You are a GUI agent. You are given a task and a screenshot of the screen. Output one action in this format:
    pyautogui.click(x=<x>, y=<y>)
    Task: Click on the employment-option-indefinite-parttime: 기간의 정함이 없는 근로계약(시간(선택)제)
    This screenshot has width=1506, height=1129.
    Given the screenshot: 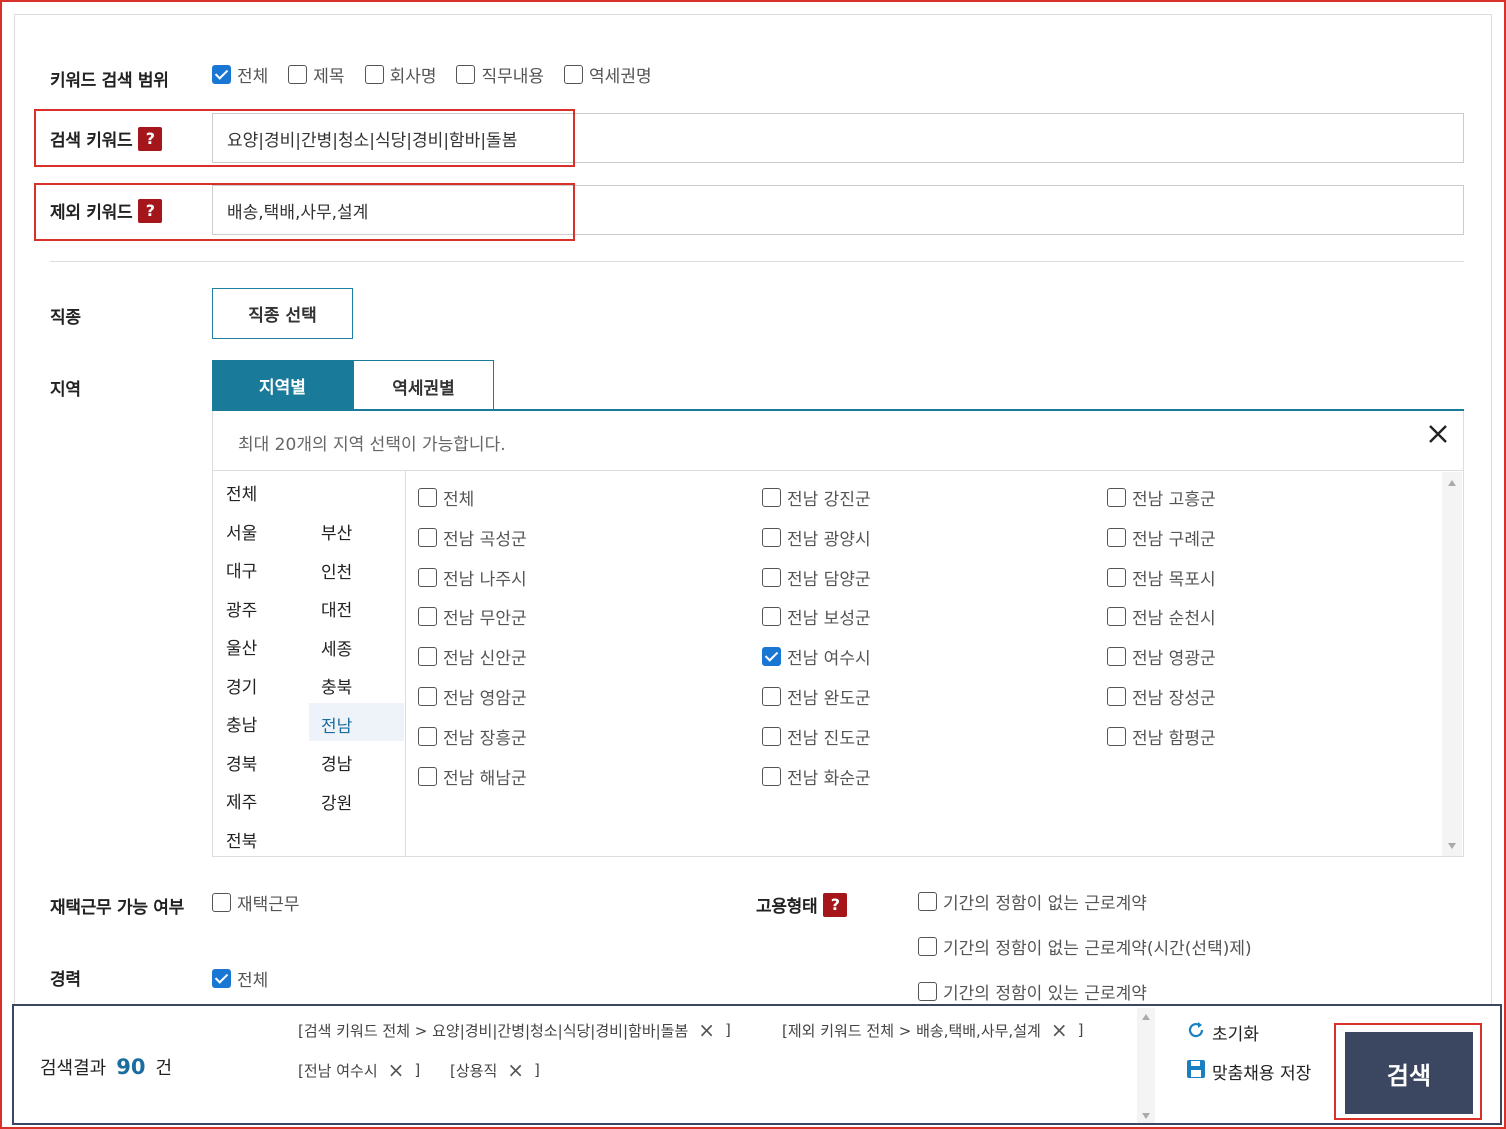 What is the action you would take?
    pyautogui.click(x=1085, y=946)
    